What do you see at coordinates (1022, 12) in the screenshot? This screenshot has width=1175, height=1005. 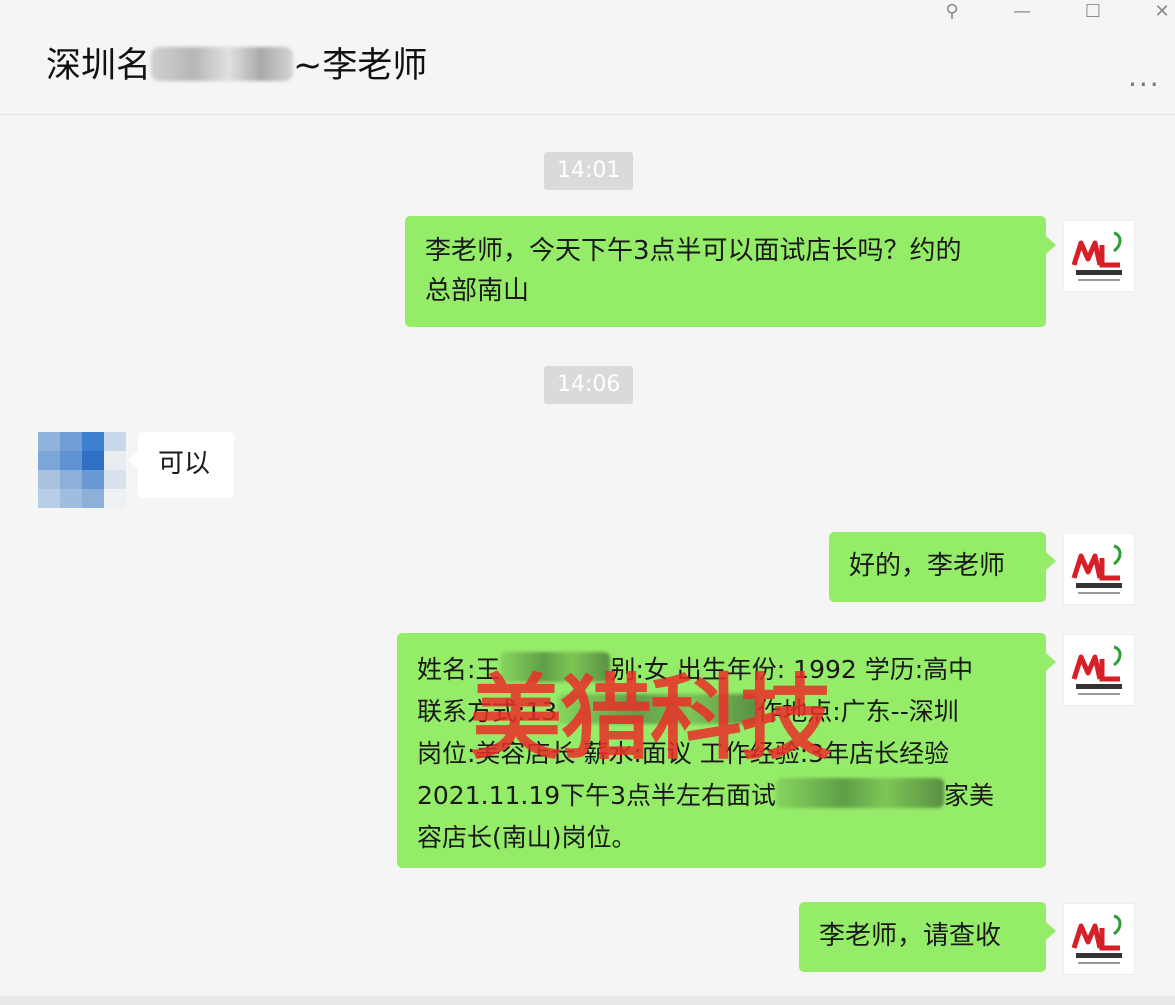 I see `minimize-icon: —` at bounding box center [1022, 12].